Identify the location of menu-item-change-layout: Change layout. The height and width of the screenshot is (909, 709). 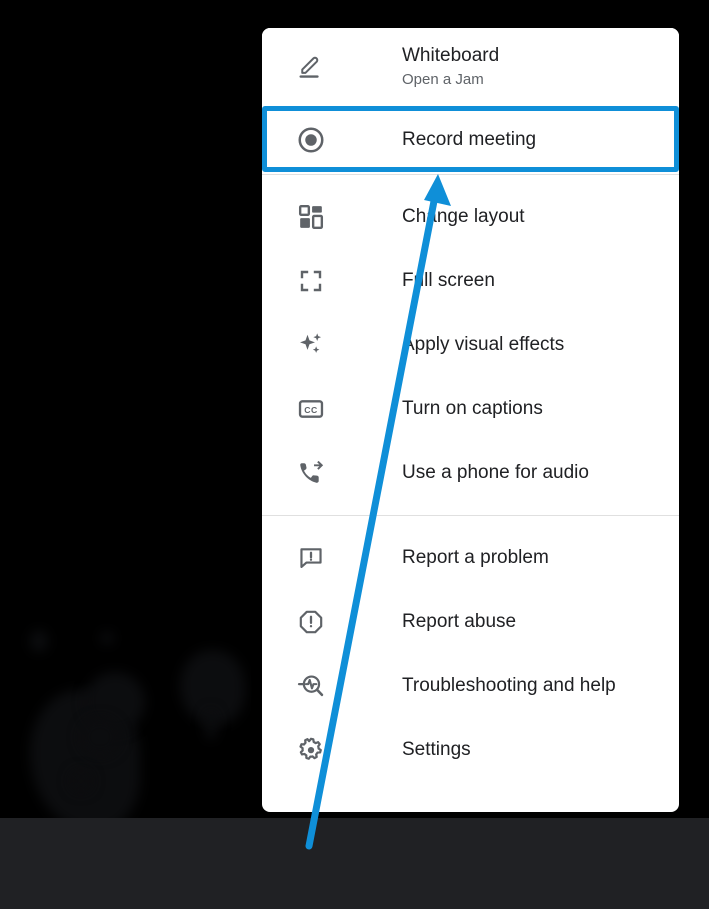
(470, 217).